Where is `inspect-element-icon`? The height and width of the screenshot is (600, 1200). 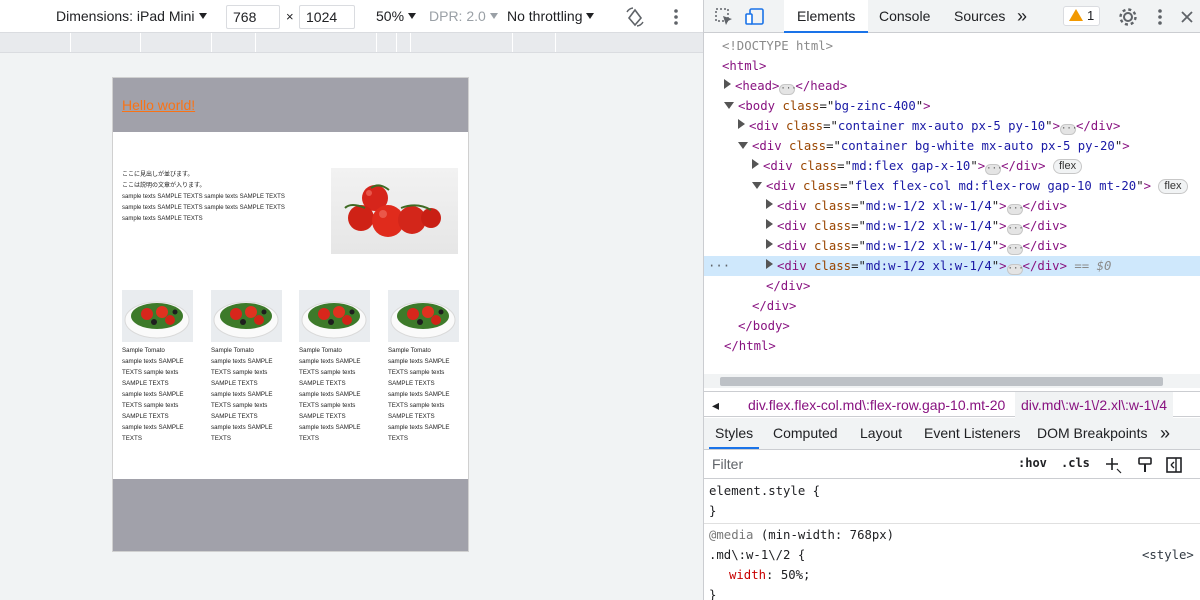 inspect-element-icon is located at coordinates (724, 17).